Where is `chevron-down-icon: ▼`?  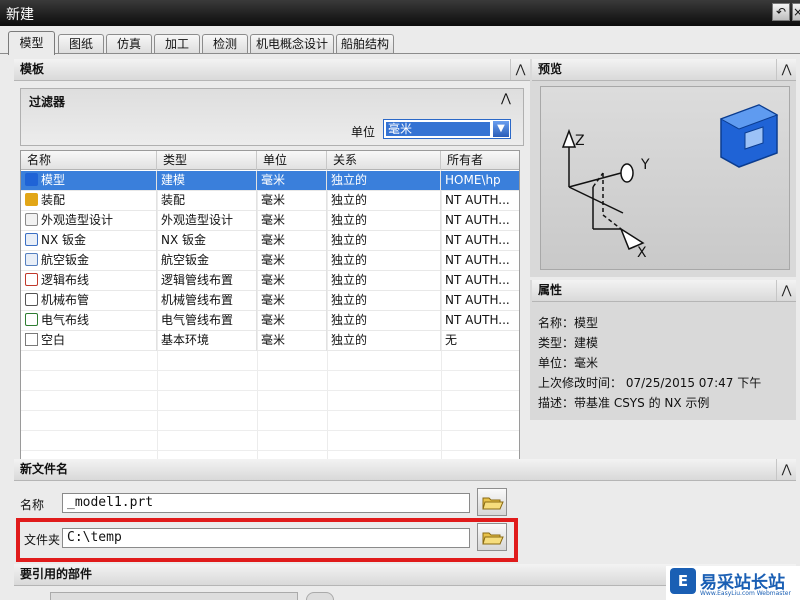
chevron-down-icon: ▼ is located at coordinates (501, 129).